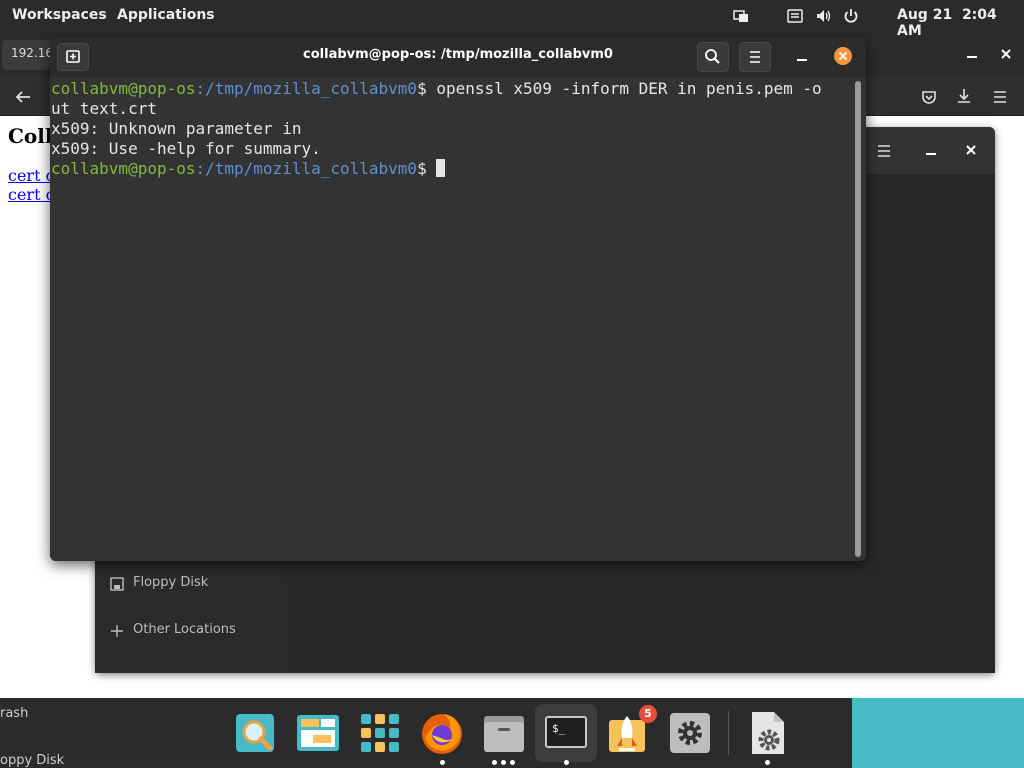 This screenshot has width=1024, height=768. Describe the element at coordinates (31, 194) in the screenshot. I see `cert-link-2: cert c` at that location.